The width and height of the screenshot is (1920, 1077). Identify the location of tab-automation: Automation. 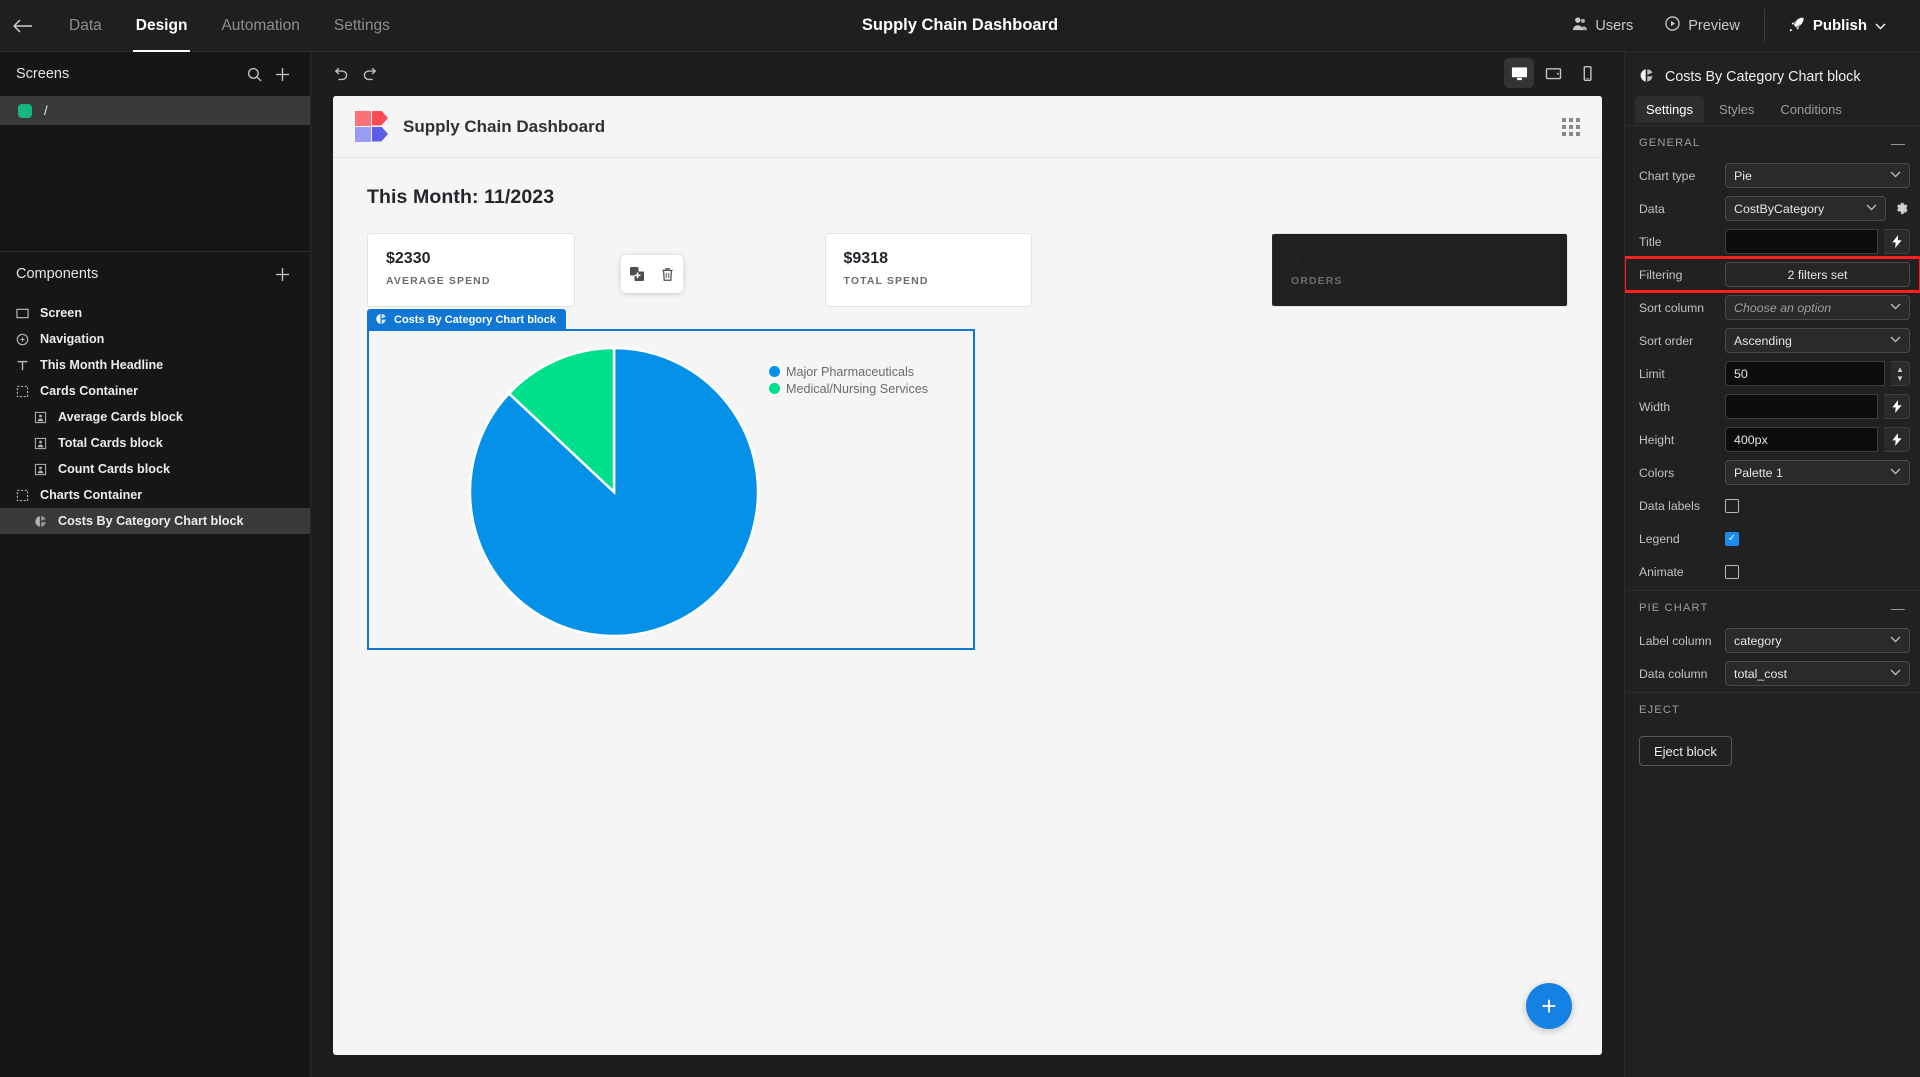
(260, 26).